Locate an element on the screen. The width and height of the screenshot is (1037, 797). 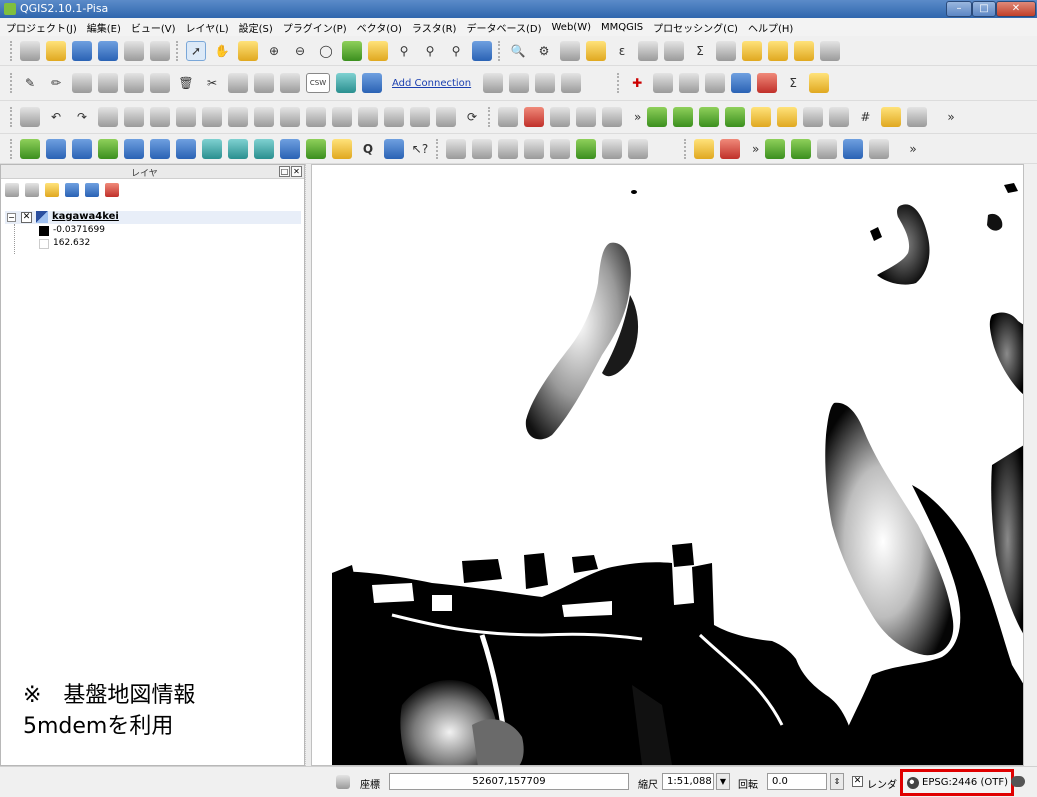
attribute-table-icon is located at coordinates (648, 50).